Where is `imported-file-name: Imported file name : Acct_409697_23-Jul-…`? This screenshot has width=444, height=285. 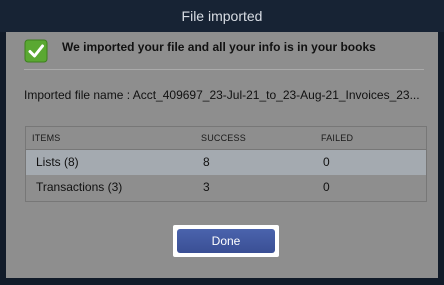 imported-file-name: Imported file name : Acct_409697_23-Jul-… is located at coordinates (222, 95).